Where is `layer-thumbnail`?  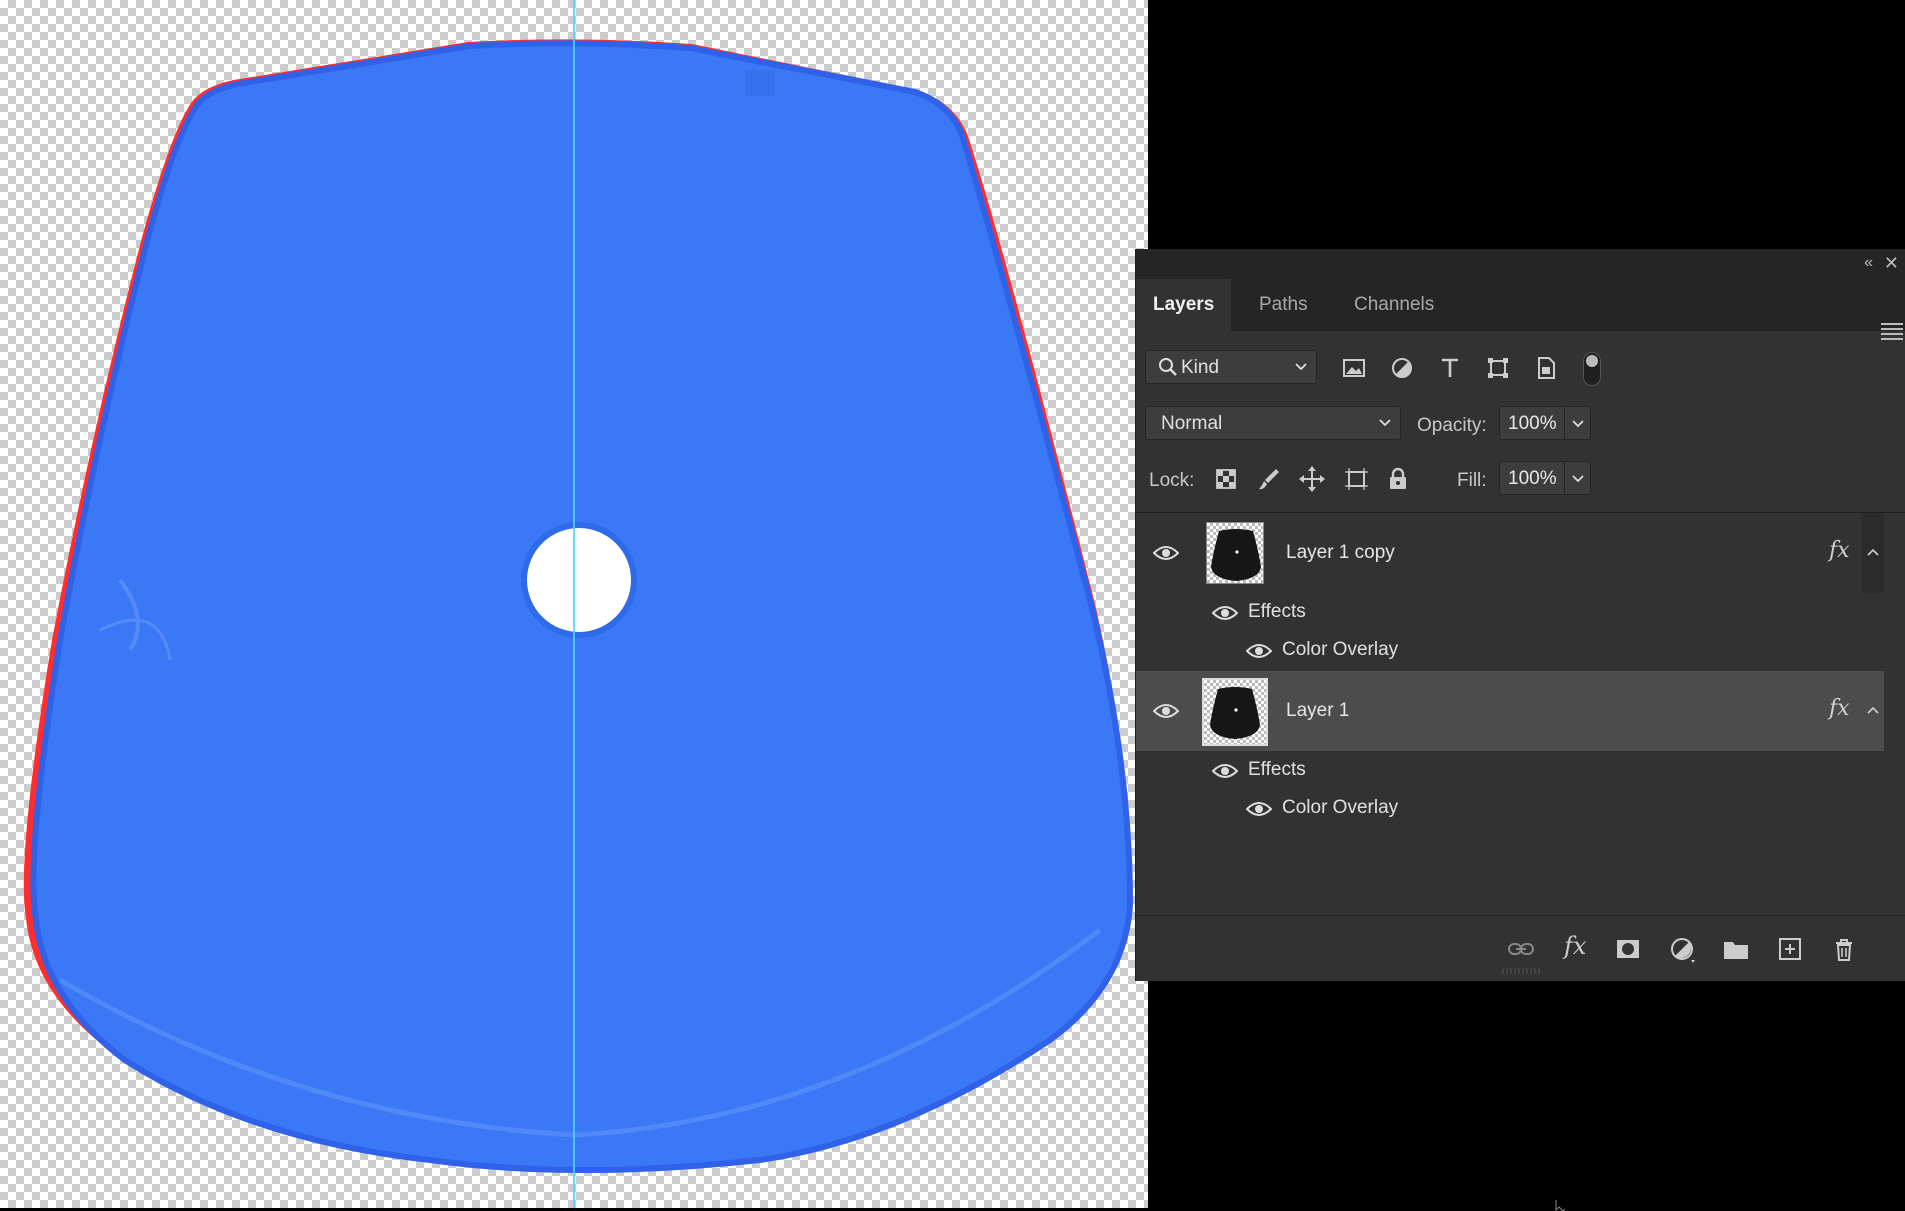 layer-thumbnail is located at coordinates (1235, 553).